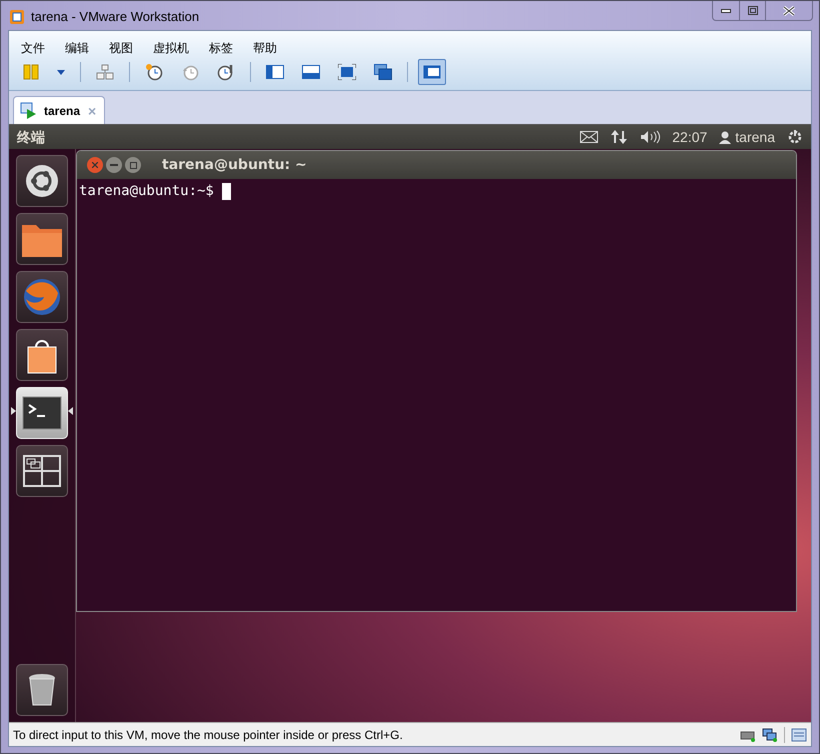 The height and width of the screenshot is (754, 820). What do you see at coordinates (265, 48) in the screenshot?
I see `menu-item: 帮助` at bounding box center [265, 48].